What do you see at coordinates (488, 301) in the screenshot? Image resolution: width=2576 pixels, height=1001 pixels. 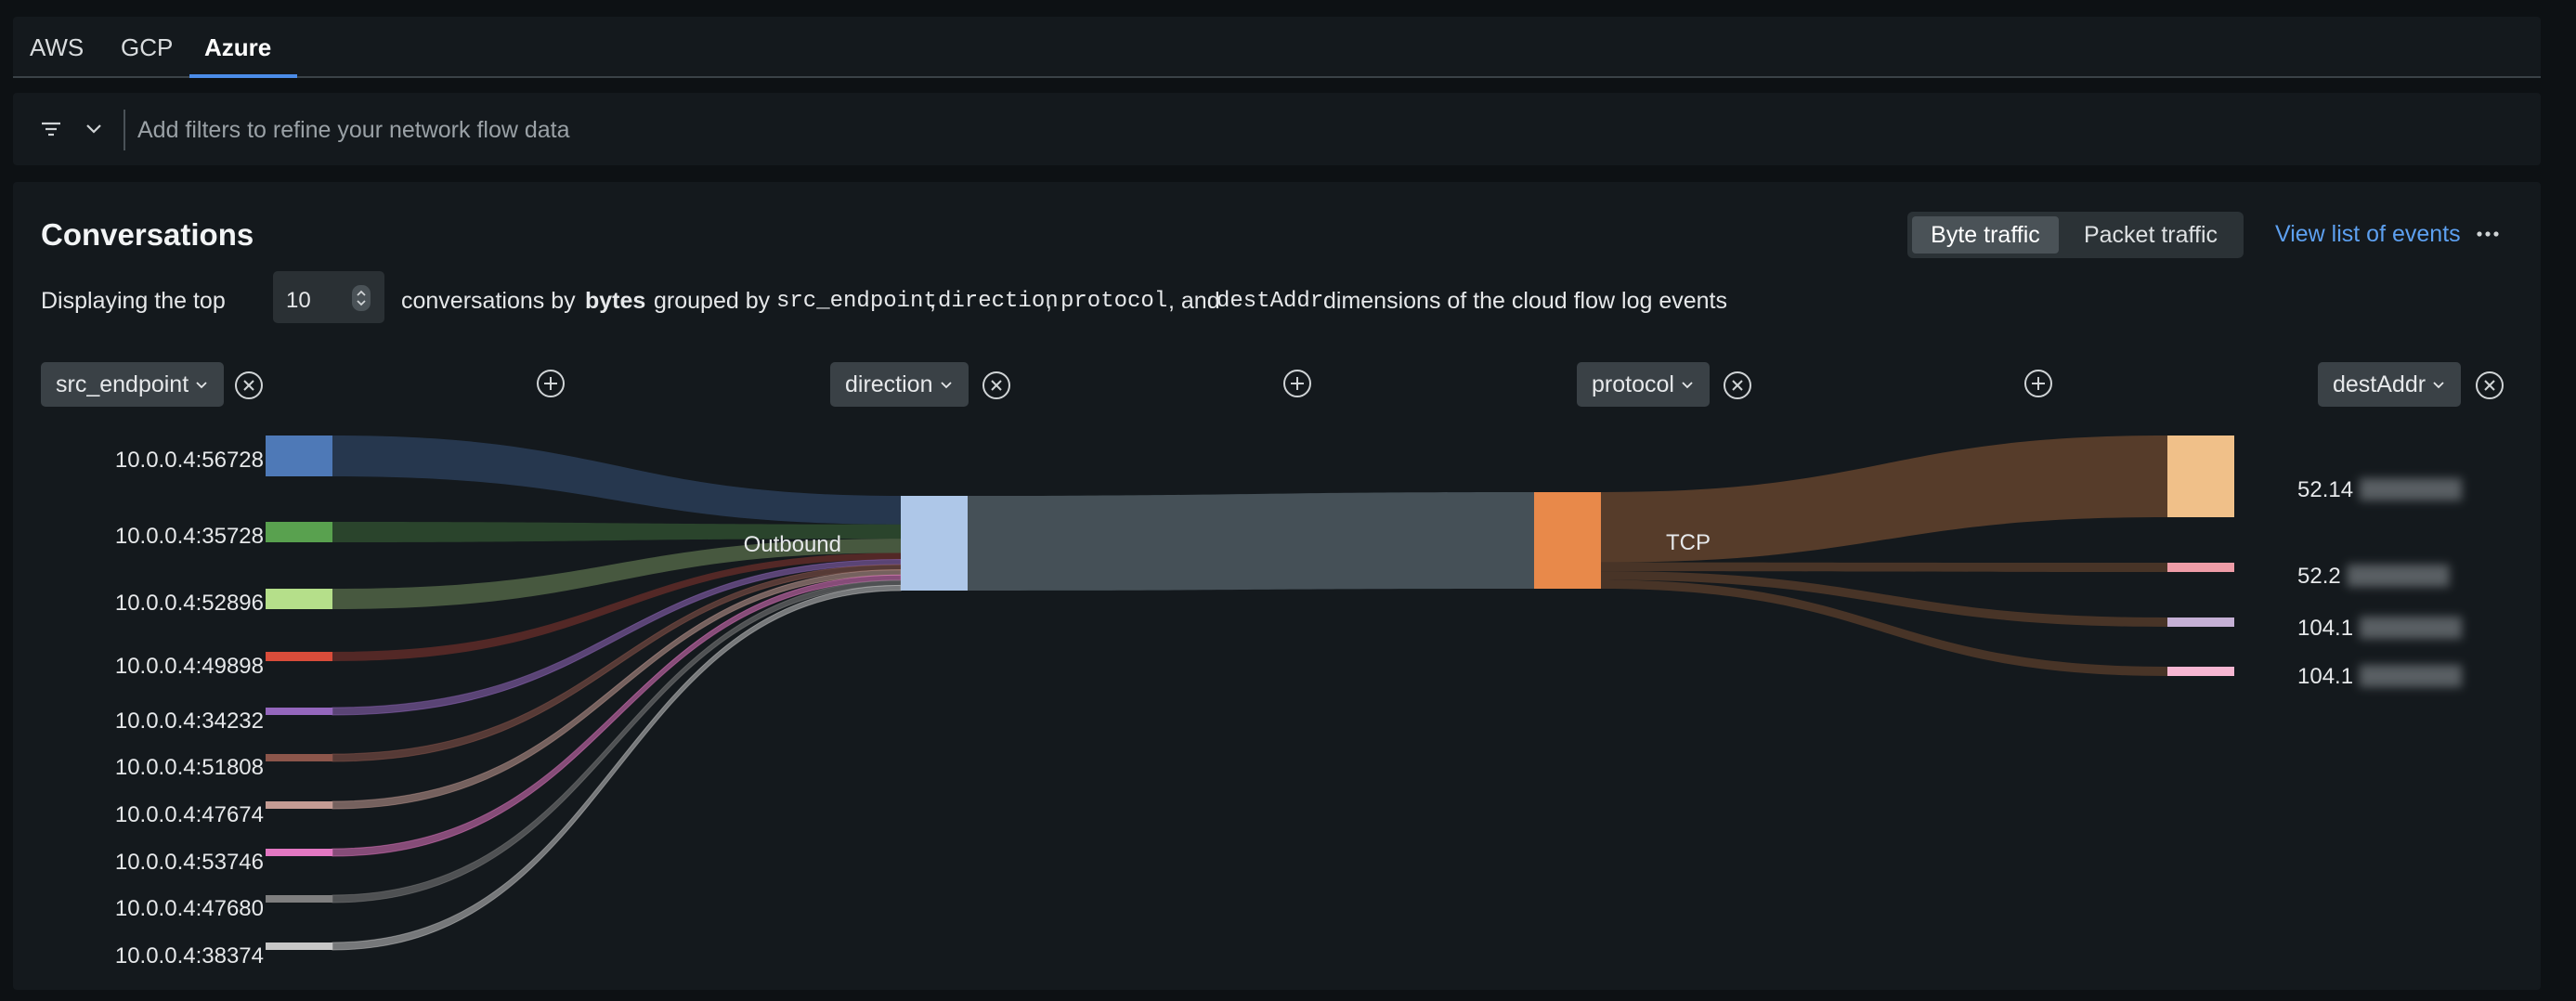 I see `sentence-mid: conversations by` at bounding box center [488, 301].